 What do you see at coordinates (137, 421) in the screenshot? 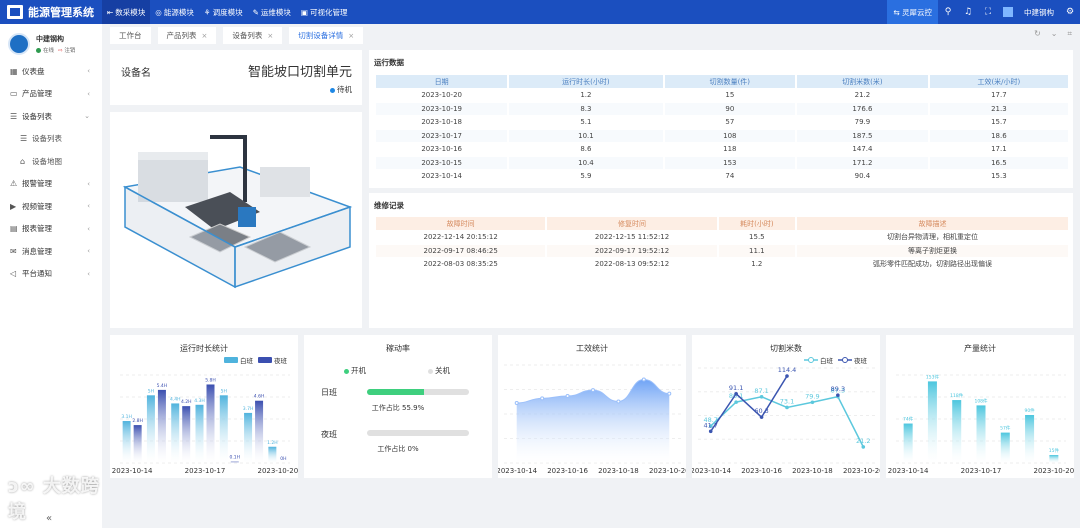
I see `data-label: 2.8H` at bounding box center [137, 421].